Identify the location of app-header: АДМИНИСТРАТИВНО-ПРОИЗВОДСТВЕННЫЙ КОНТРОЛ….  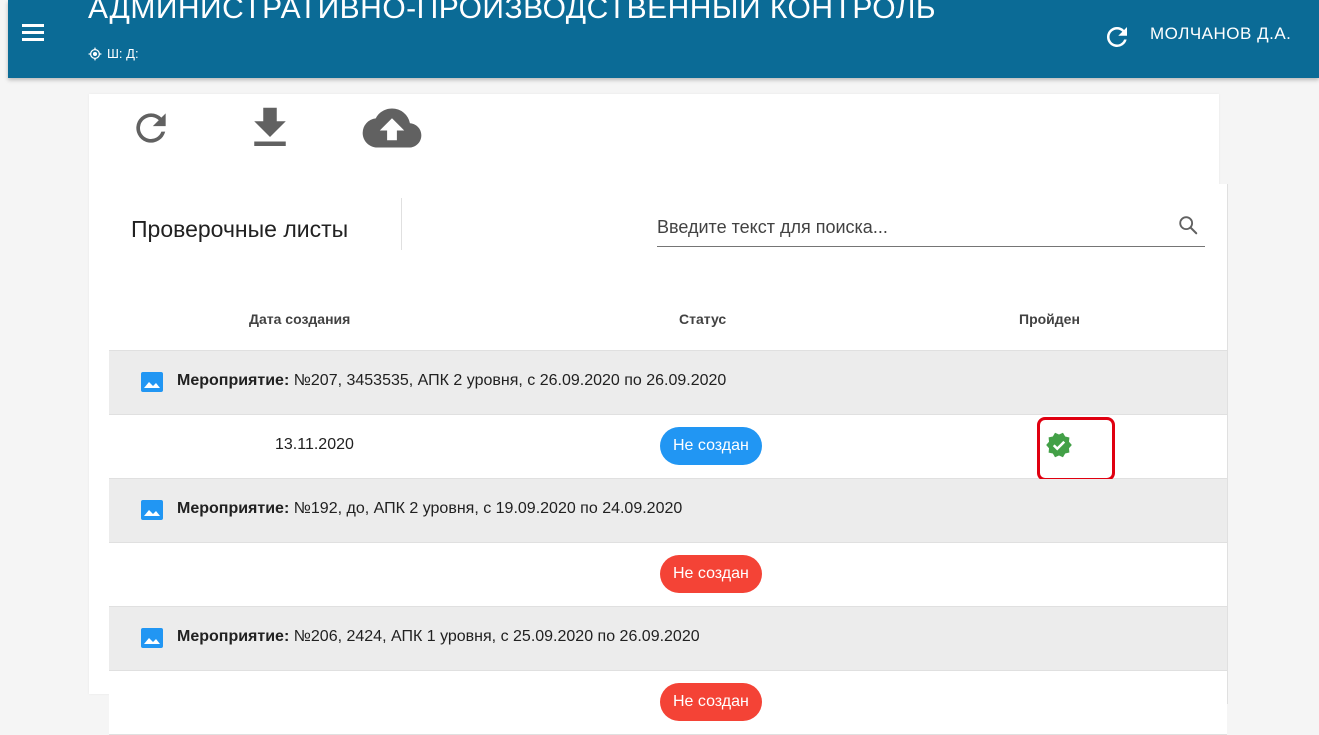
(663, 39).